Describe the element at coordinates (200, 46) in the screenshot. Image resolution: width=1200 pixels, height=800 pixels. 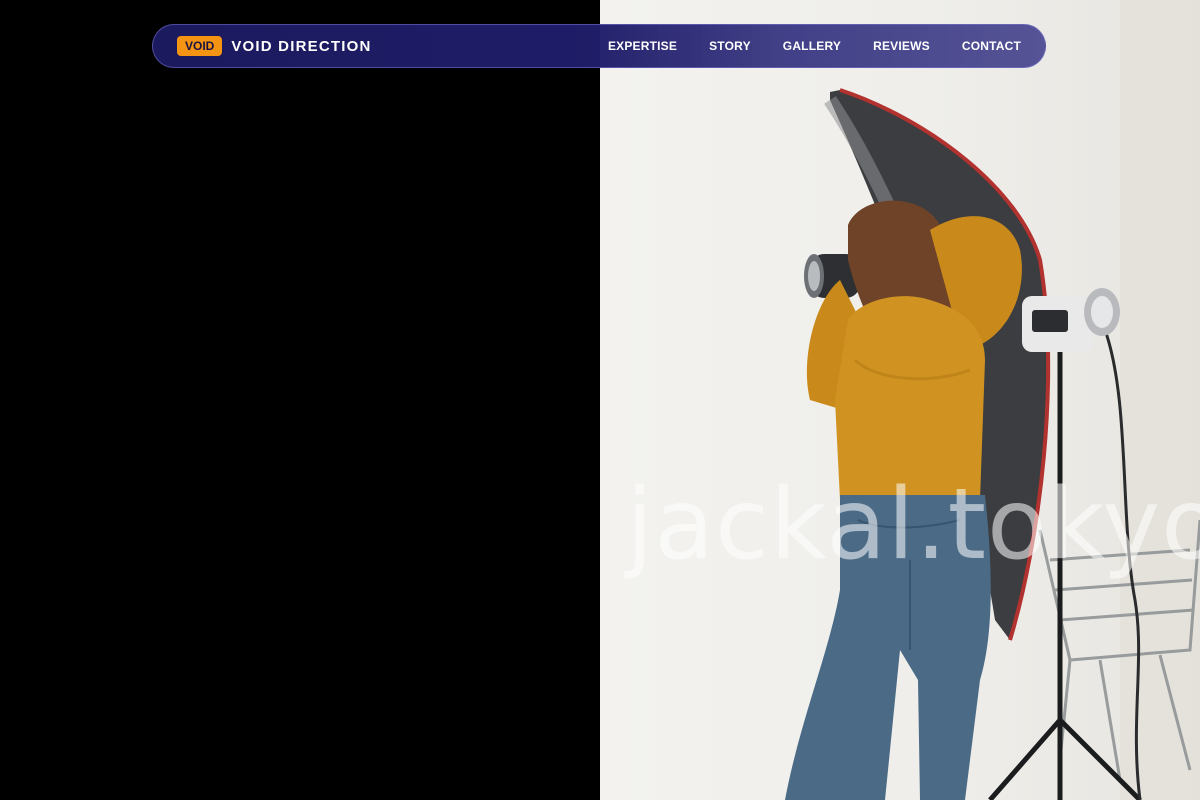
I see `brand-badge: VOID` at that location.